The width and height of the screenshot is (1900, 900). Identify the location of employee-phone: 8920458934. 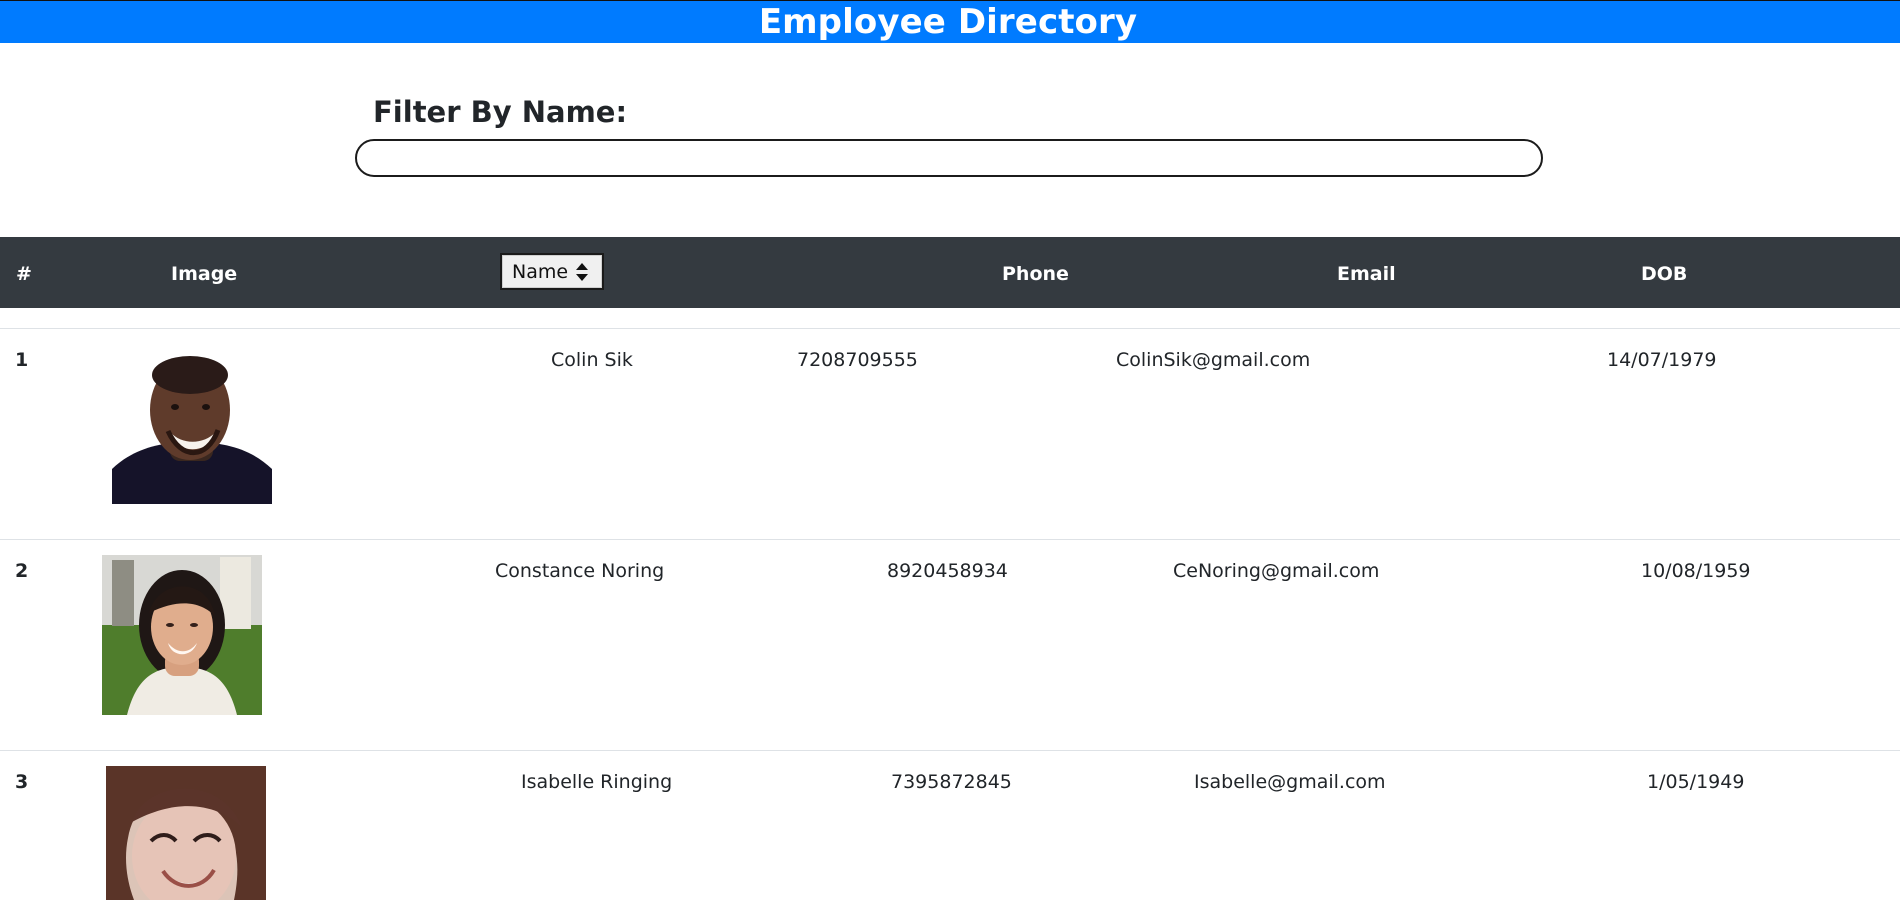
(947, 571).